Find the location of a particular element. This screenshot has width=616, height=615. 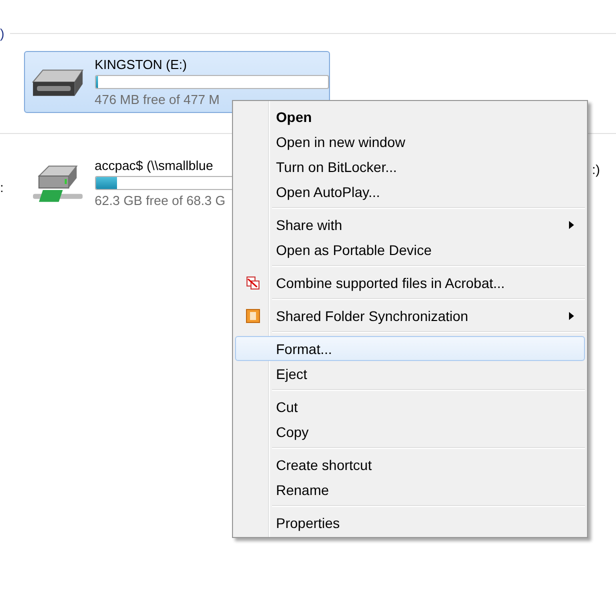

drive-name: :) is located at coordinates (596, 169).